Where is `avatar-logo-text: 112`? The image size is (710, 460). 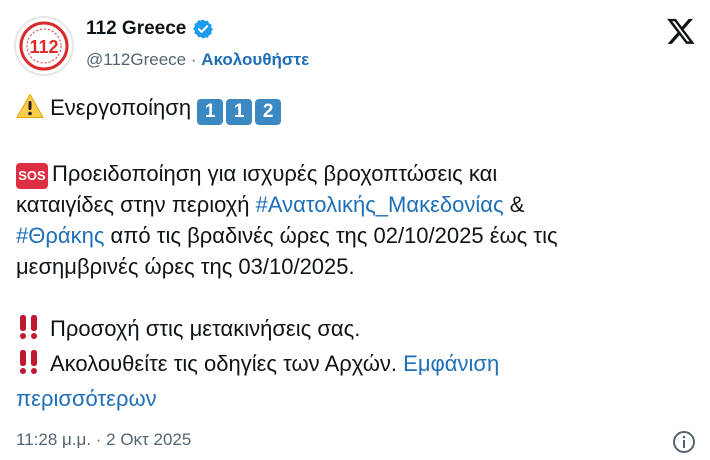 avatar-logo-text: 112 is located at coordinates (43, 47).